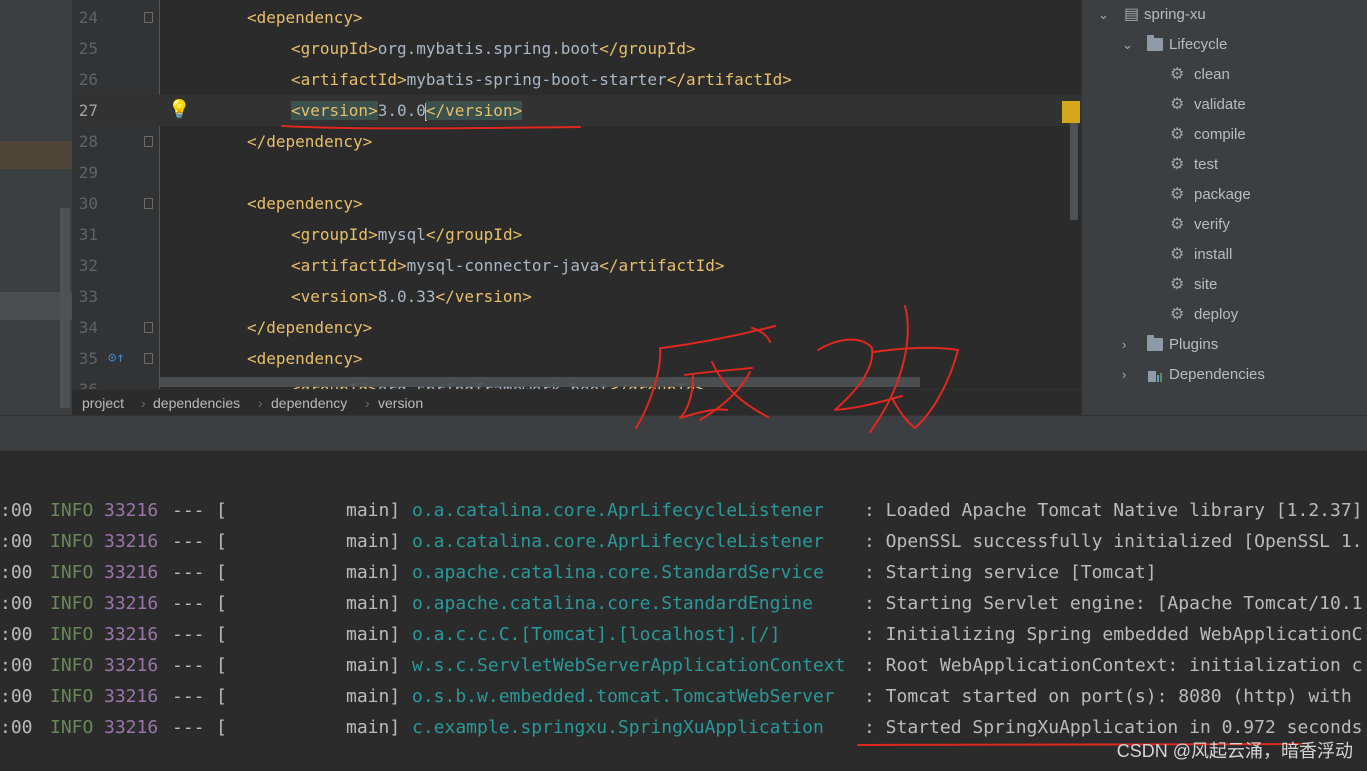 This screenshot has width=1367, height=771. Describe the element at coordinates (88, 296) in the screenshot. I see `line-number: 33` at that location.